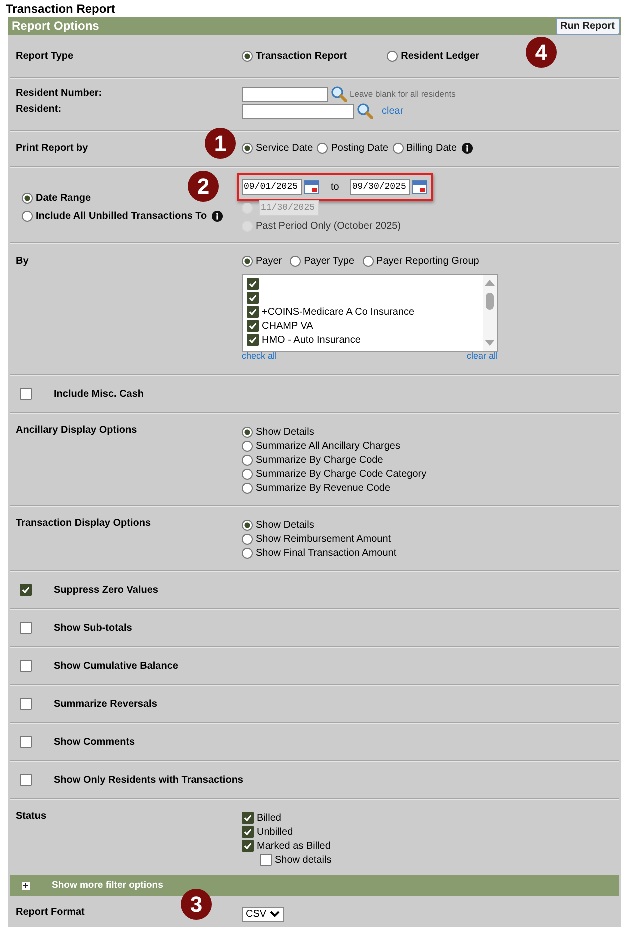  Describe the element at coordinates (26, 886) in the screenshot. I see `plus-icon` at that location.